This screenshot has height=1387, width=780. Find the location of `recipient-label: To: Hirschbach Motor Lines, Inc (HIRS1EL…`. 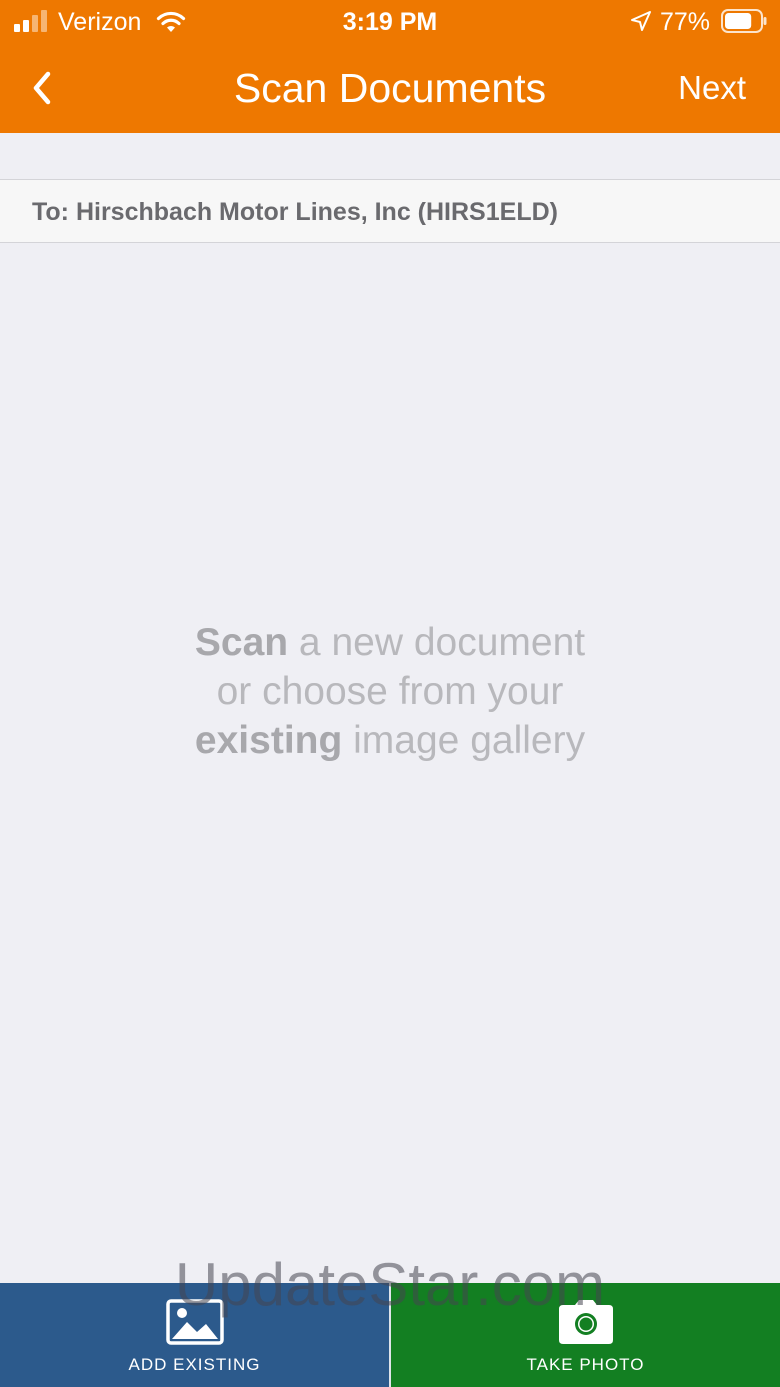

recipient-label: To: Hirschbach Motor Lines, Inc (HIRS1EL… is located at coordinates (295, 212).